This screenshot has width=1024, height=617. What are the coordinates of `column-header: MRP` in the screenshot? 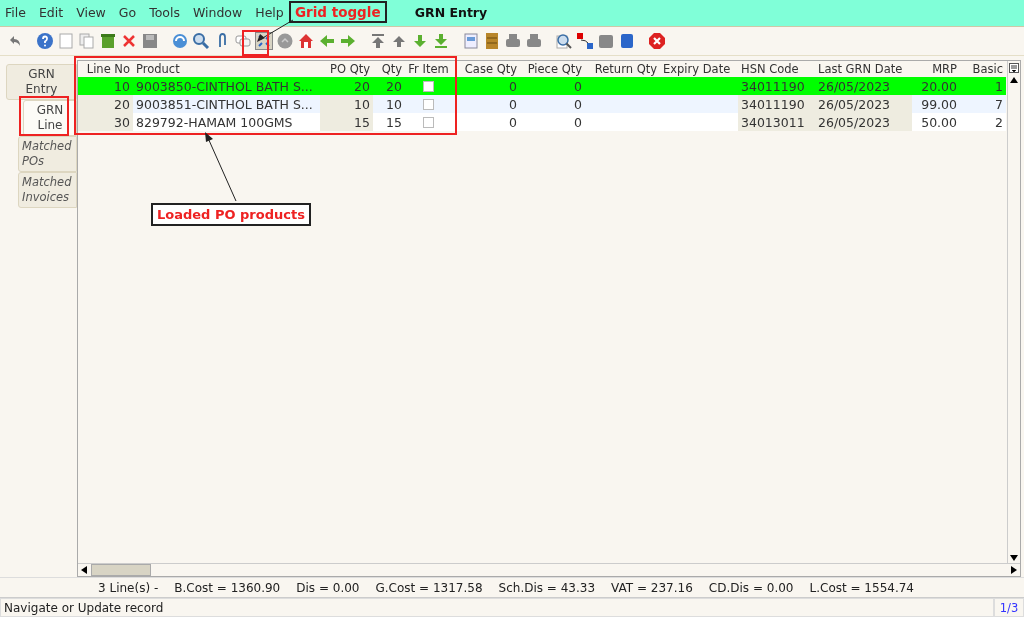 It's located at (936, 69).